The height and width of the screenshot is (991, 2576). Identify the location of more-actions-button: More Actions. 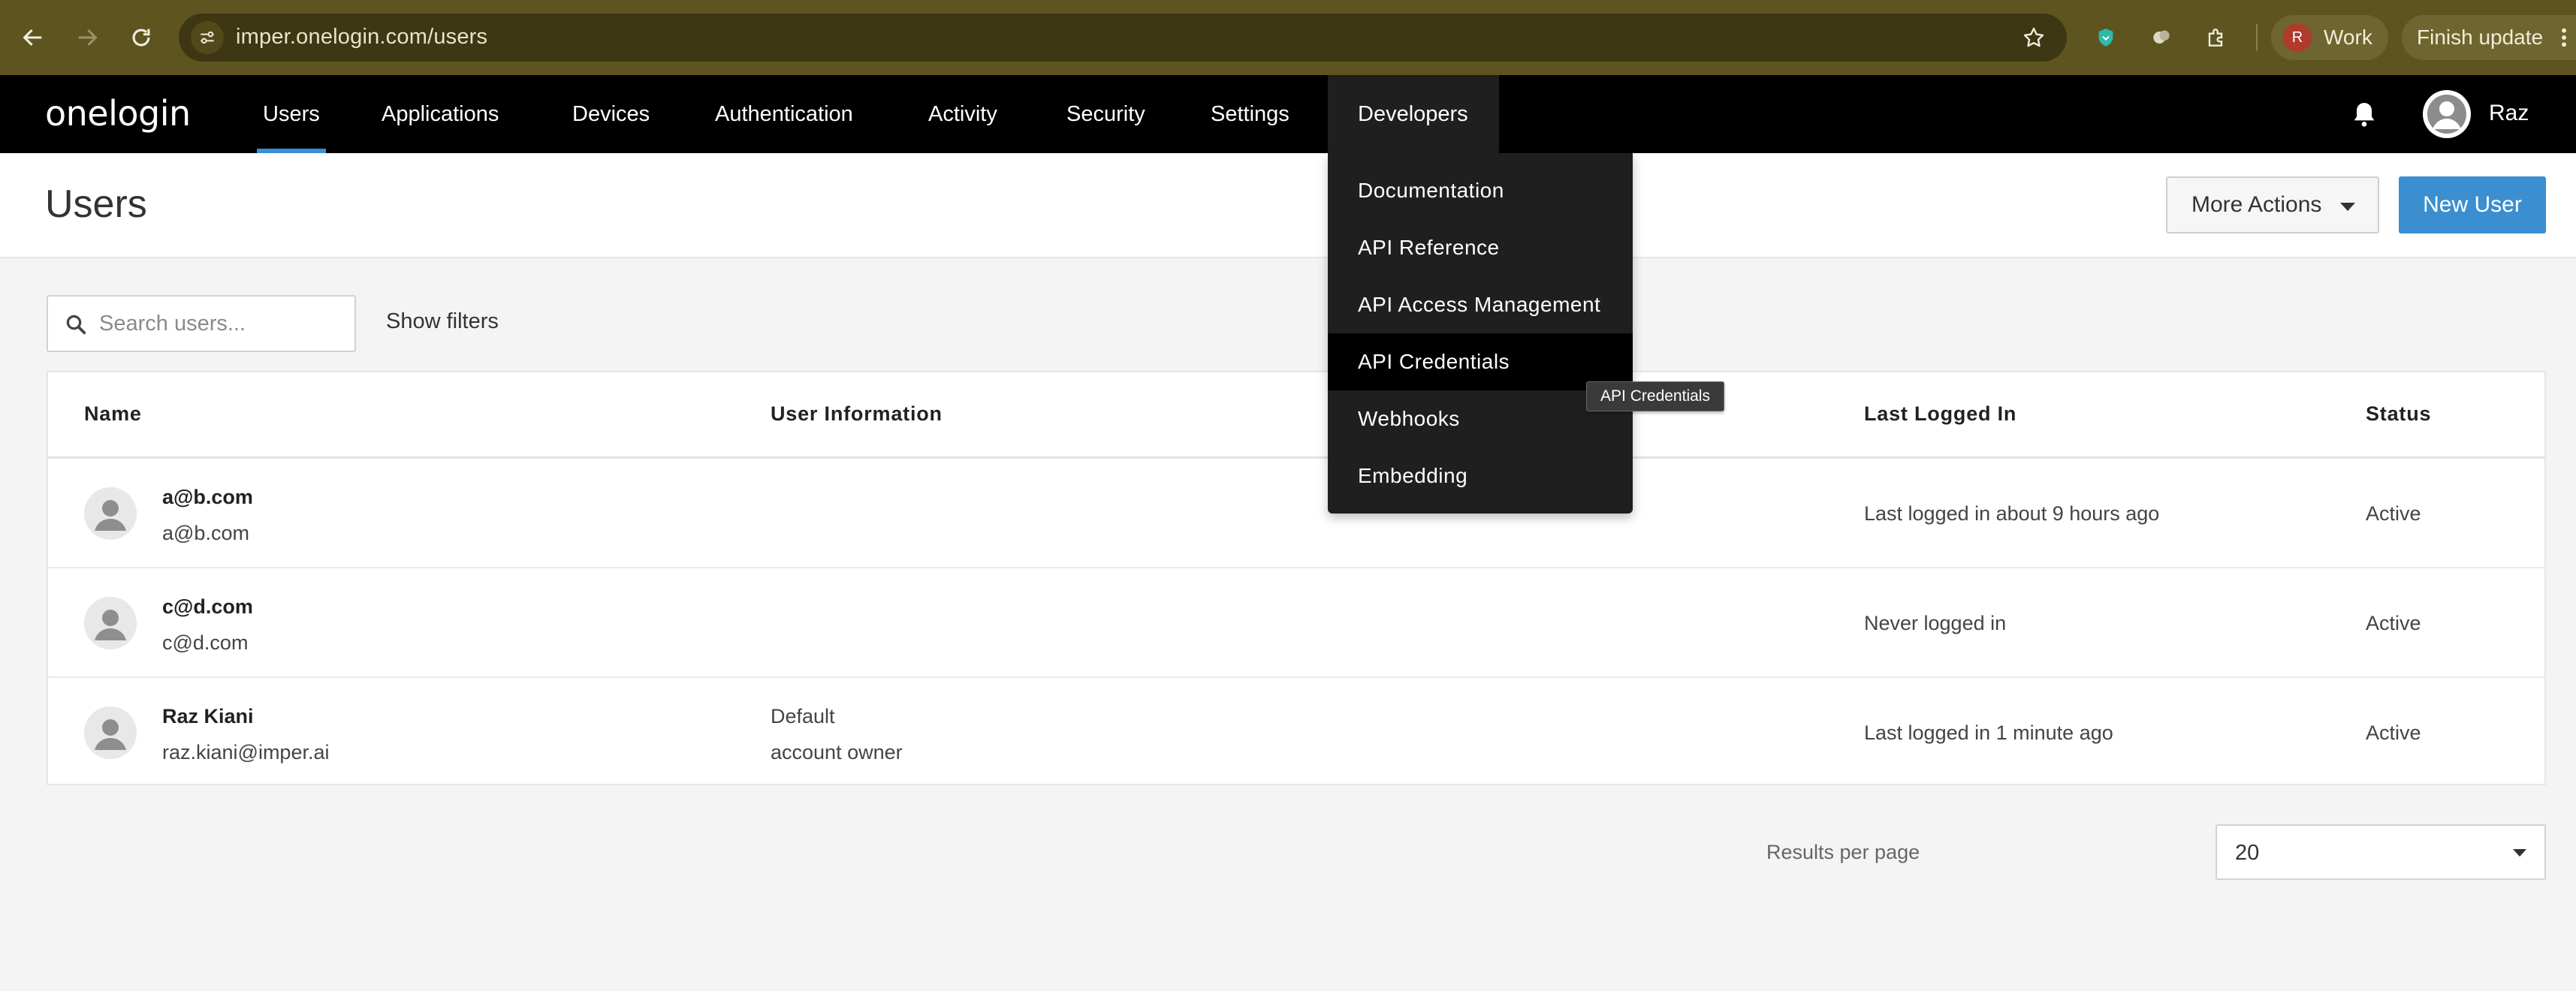
(2272, 204).